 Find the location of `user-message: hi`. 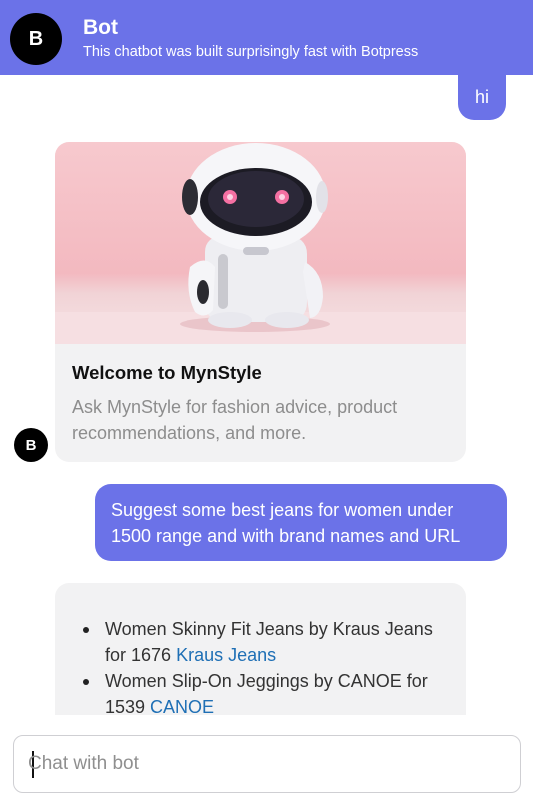

user-message: hi is located at coordinates (482, 97).